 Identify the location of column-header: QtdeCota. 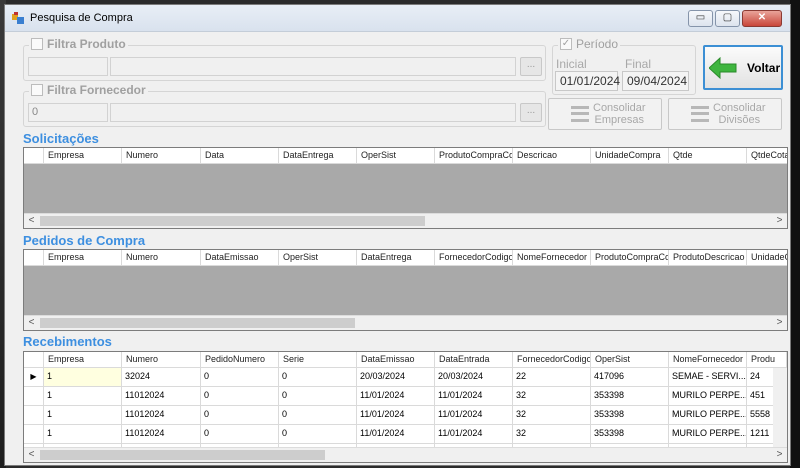
(767, 156).